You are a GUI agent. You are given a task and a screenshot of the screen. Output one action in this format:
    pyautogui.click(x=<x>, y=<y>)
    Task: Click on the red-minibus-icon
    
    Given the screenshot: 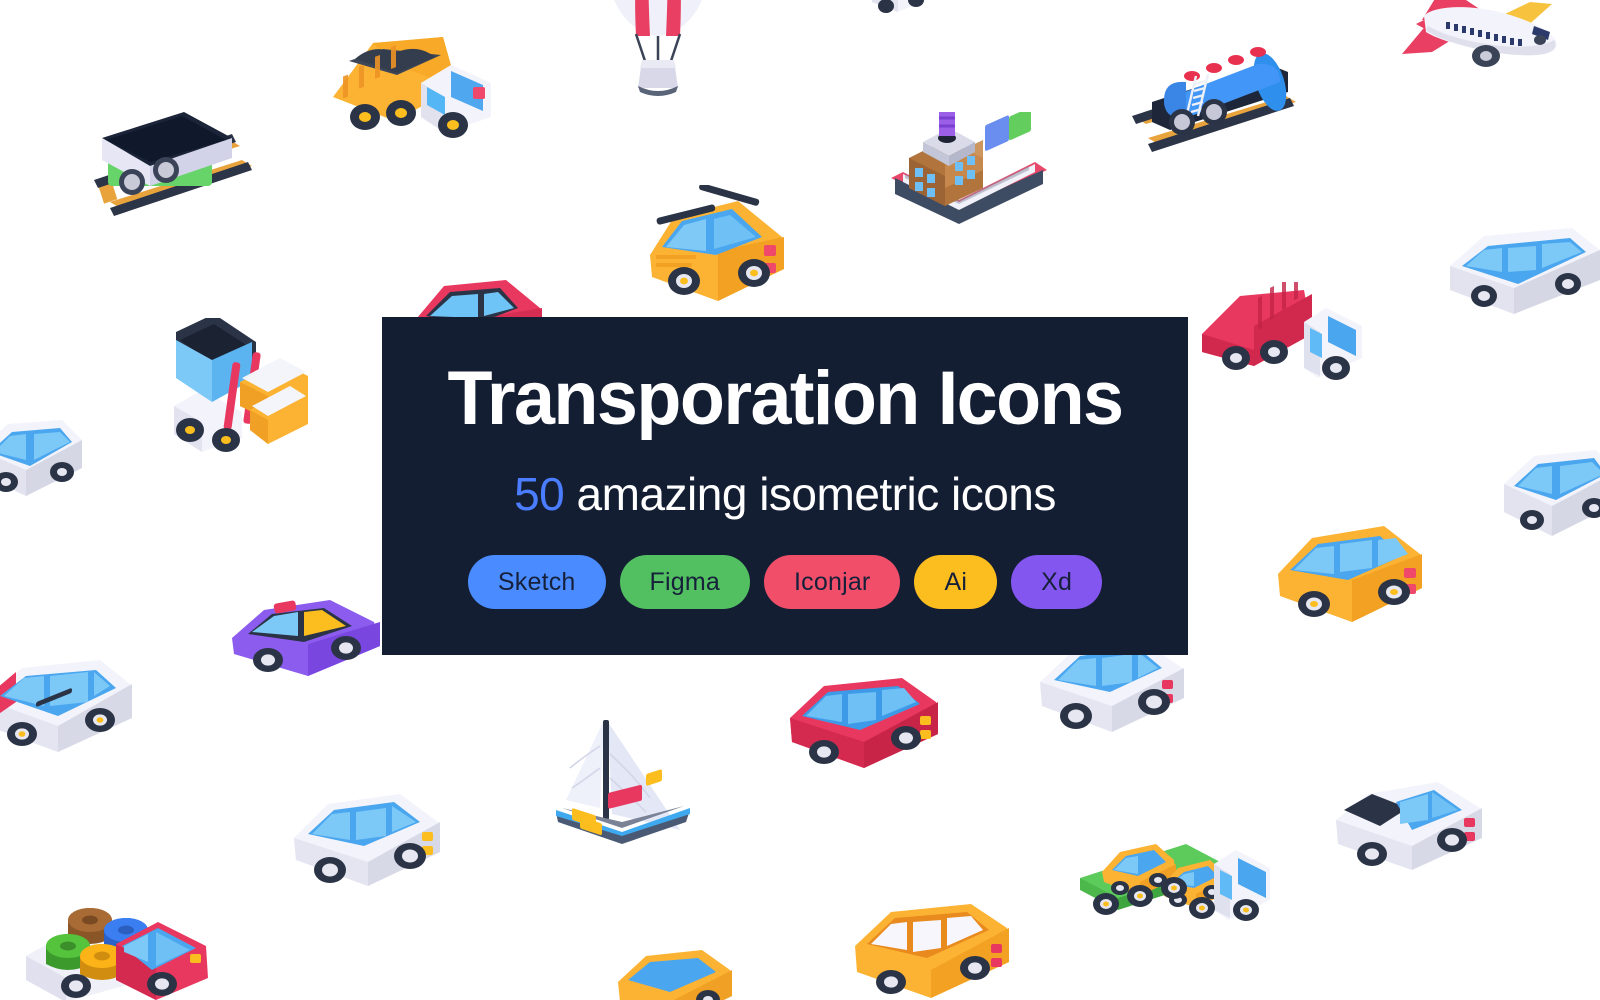 What is the action you would take?
    pyautogui.click(x=864, y=723)
    